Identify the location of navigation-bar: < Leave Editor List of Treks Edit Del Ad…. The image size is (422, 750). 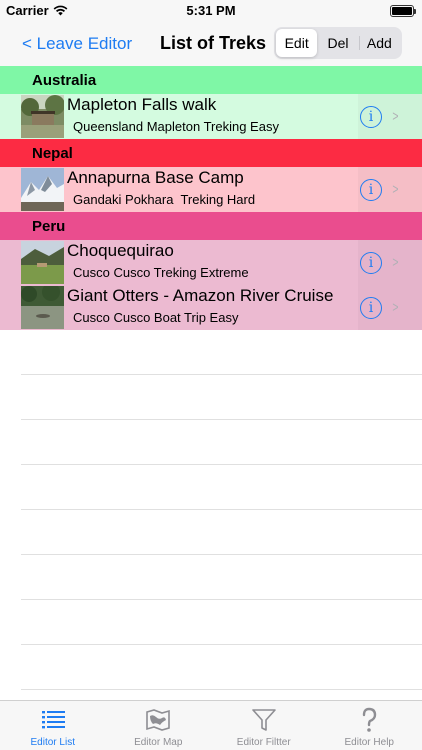
(211, 44).